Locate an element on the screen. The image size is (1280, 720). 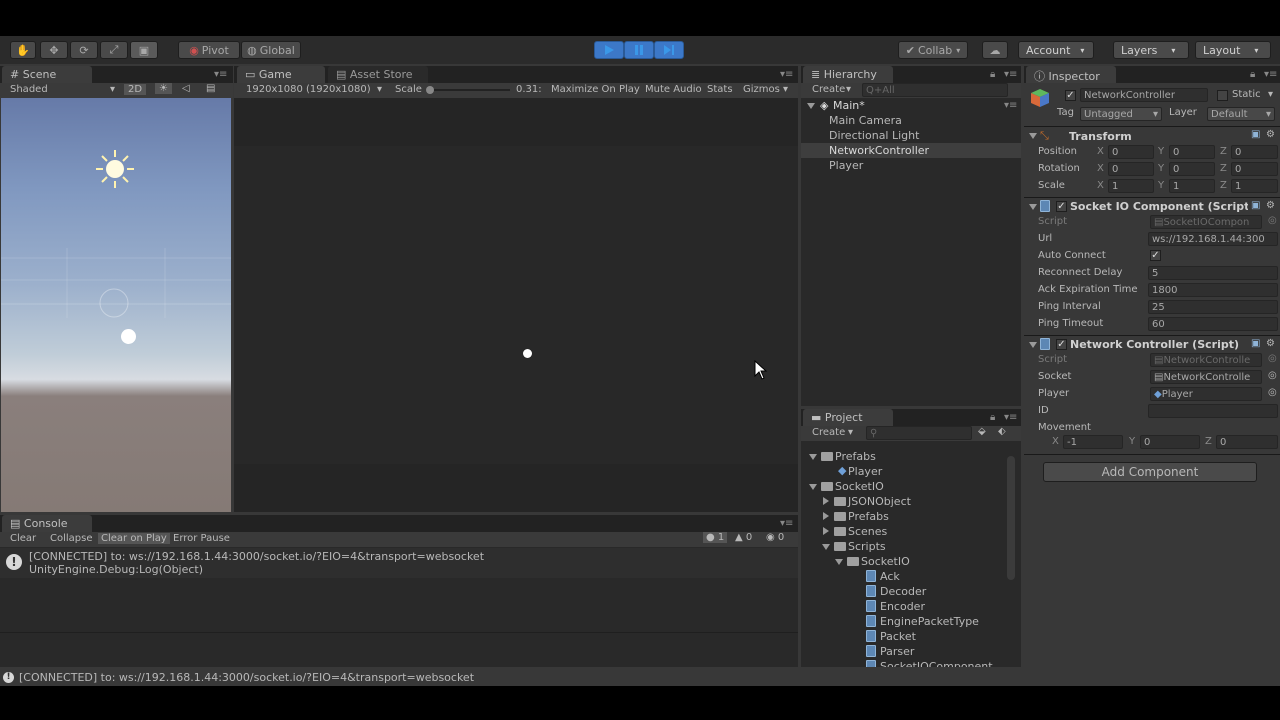
scene-menu-icon: ▾≡ is located at coordinates (1010, 105).